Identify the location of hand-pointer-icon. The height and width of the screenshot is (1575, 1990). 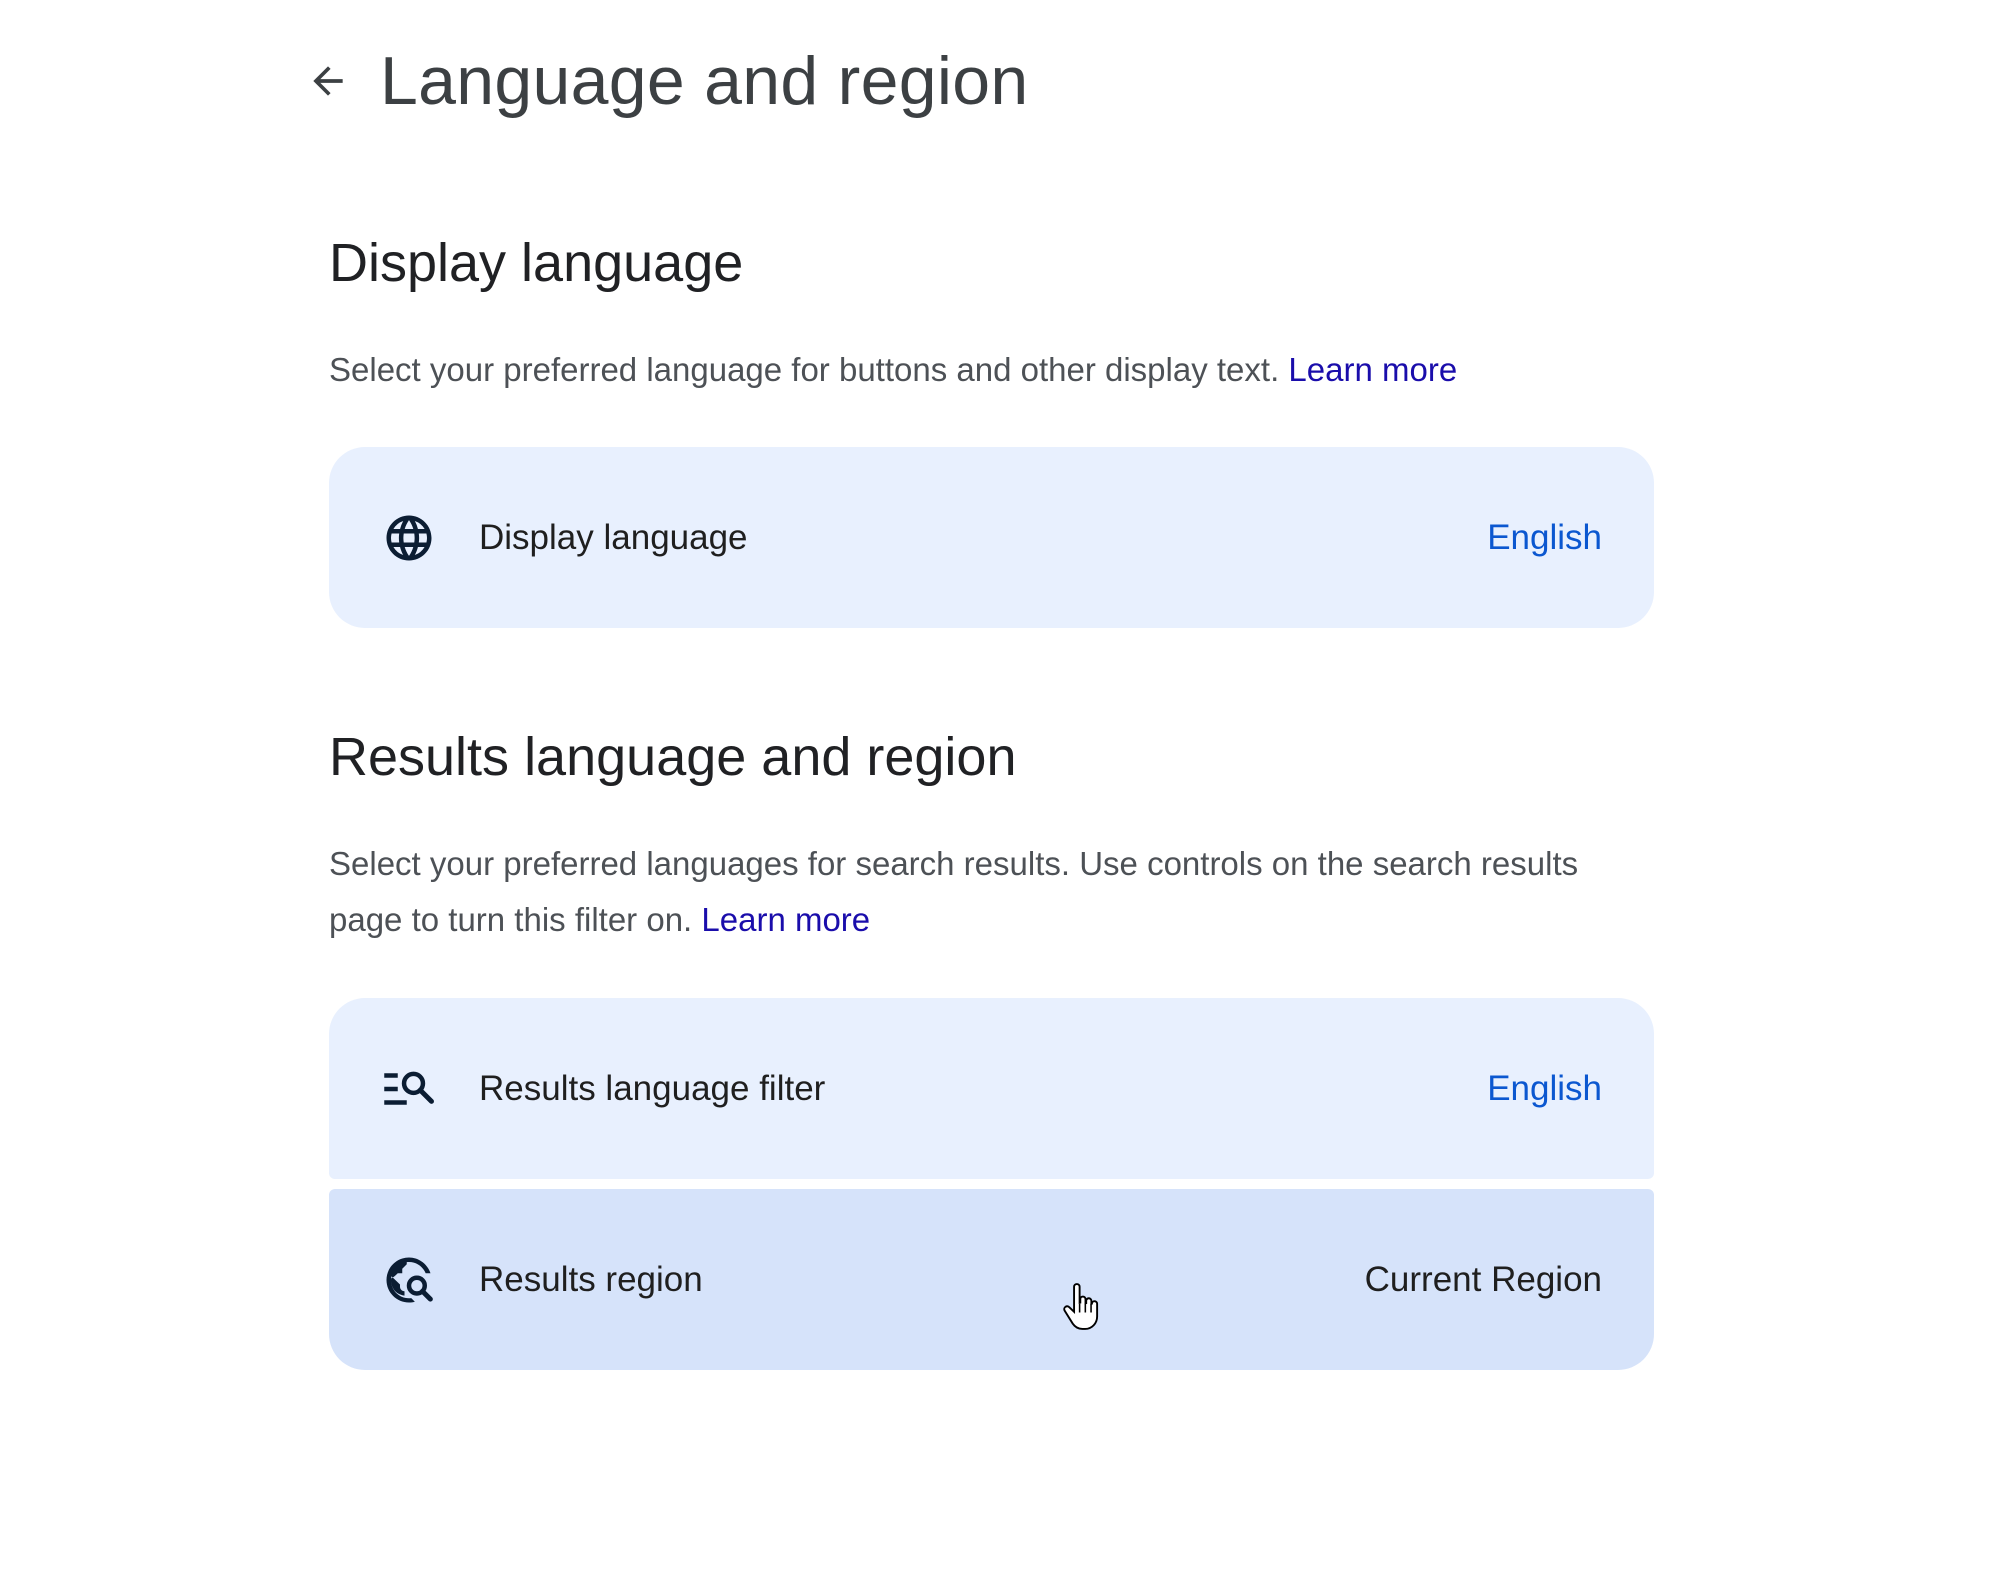
(1081, 1306).